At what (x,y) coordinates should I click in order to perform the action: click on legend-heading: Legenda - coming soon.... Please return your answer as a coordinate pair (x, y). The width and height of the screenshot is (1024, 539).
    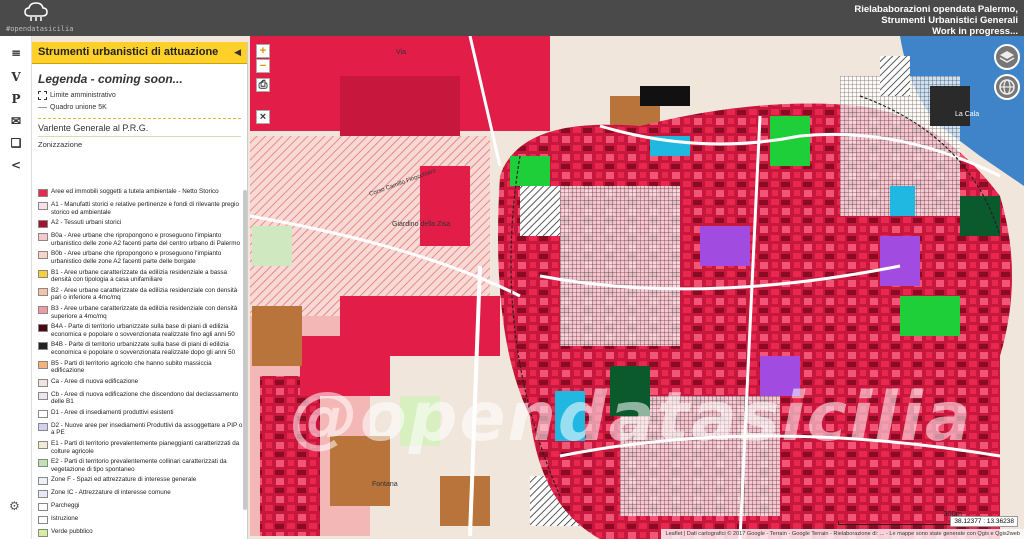
    Looking at the image, I should click on (110, 79).